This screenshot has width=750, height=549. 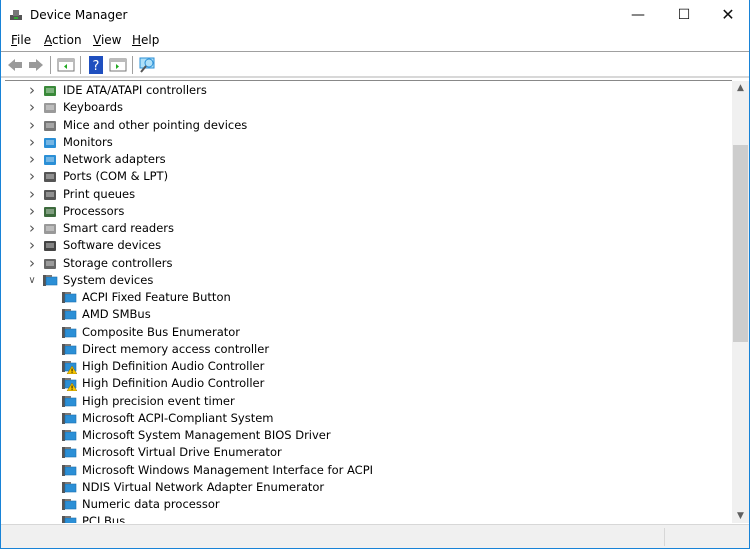 What do you see at coordinates (365, 107) in the screenshot?
I see `tree-category: › Keyboards` at bounding box center [365, 107].